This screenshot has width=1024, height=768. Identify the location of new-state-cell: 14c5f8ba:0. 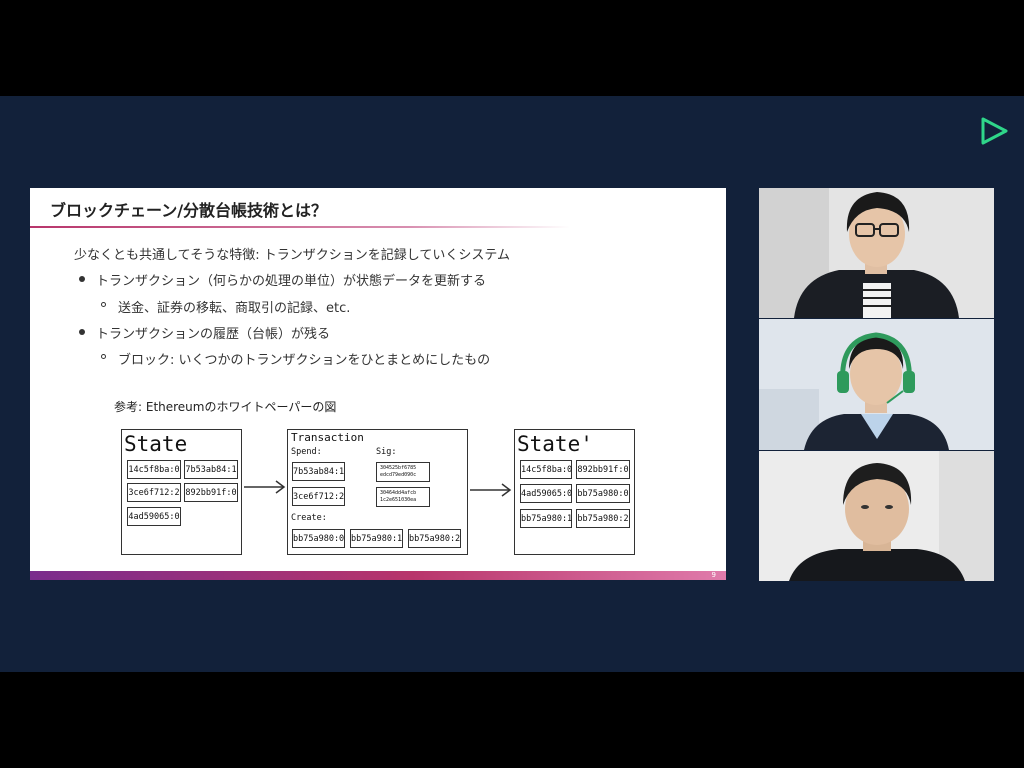
(546, 469).